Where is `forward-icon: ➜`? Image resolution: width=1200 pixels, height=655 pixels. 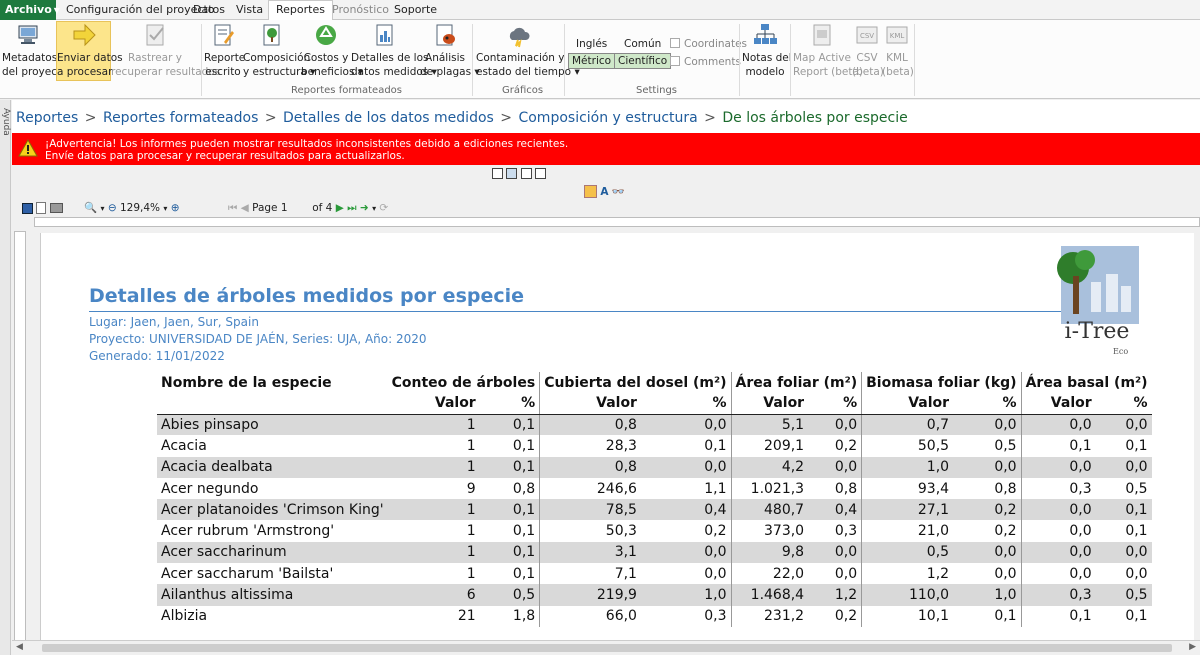 forward-icon: ➜ is located at coordinates (364, 208).